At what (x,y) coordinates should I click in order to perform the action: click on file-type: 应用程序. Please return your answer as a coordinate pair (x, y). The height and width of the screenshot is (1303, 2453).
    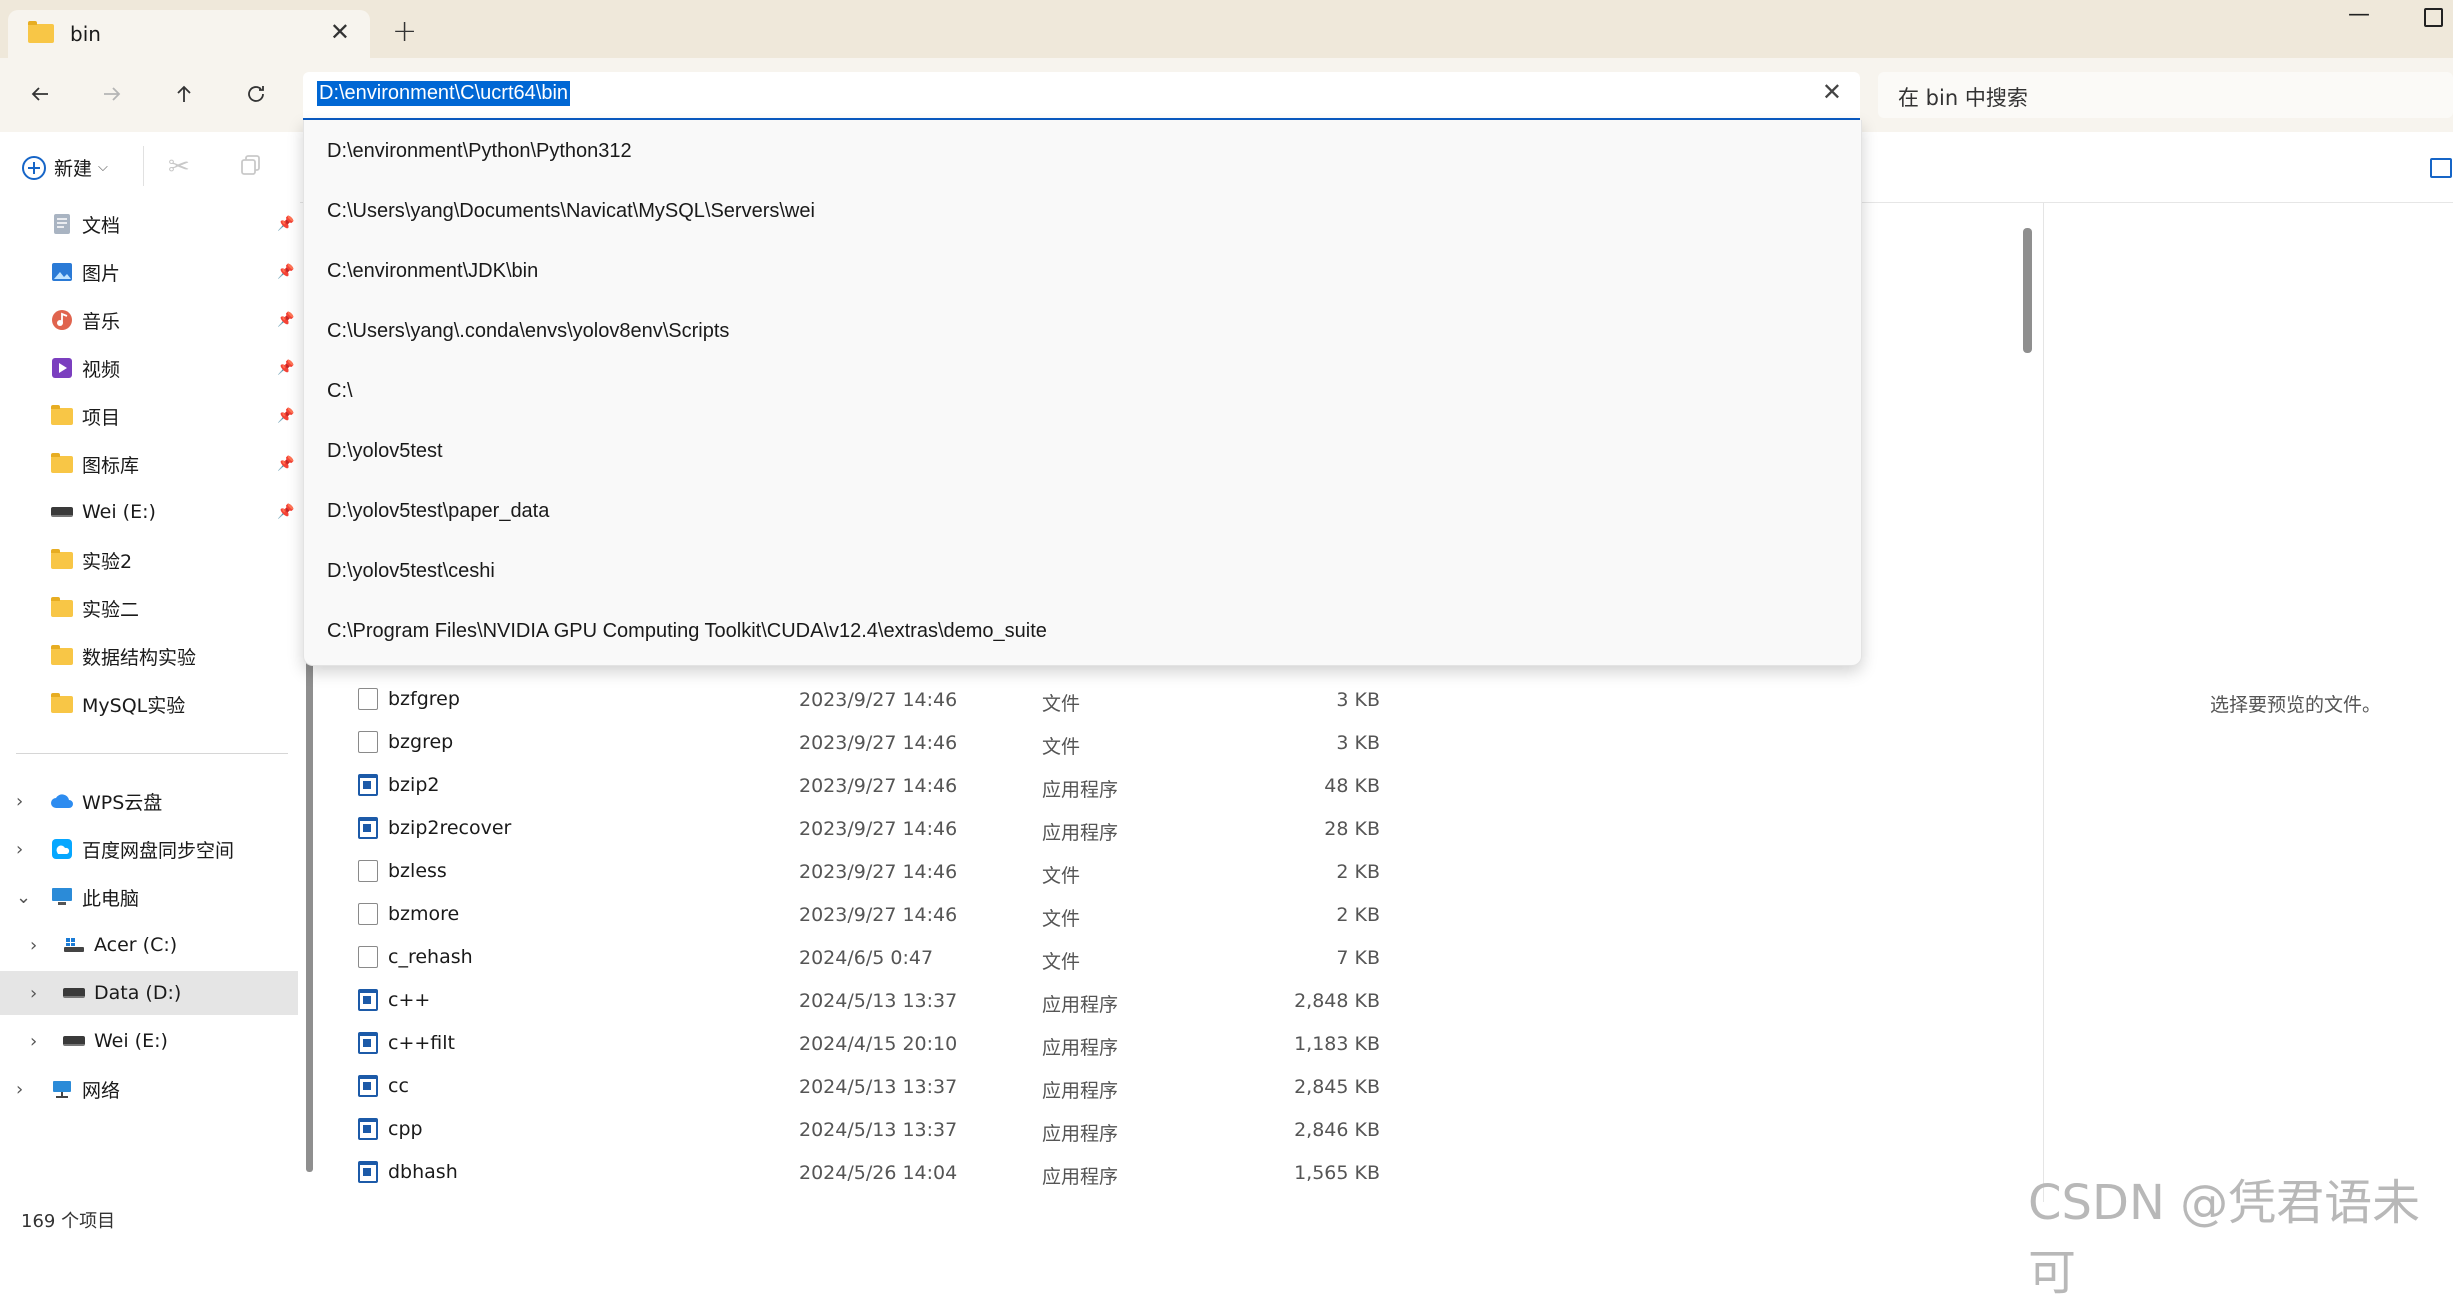
    Looking at the image, I should click on (1080, 1048).